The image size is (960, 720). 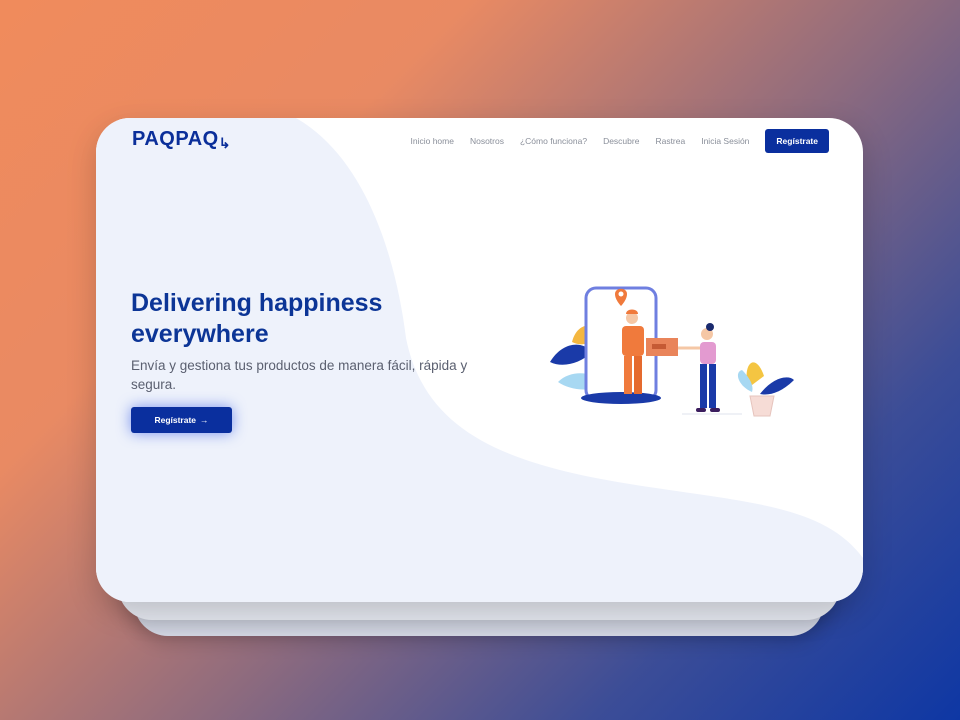 What do you see at coordinates (204, 420) in the screenshot?
I see `arrow-right-icon: →` at bounding box center [204, 420].